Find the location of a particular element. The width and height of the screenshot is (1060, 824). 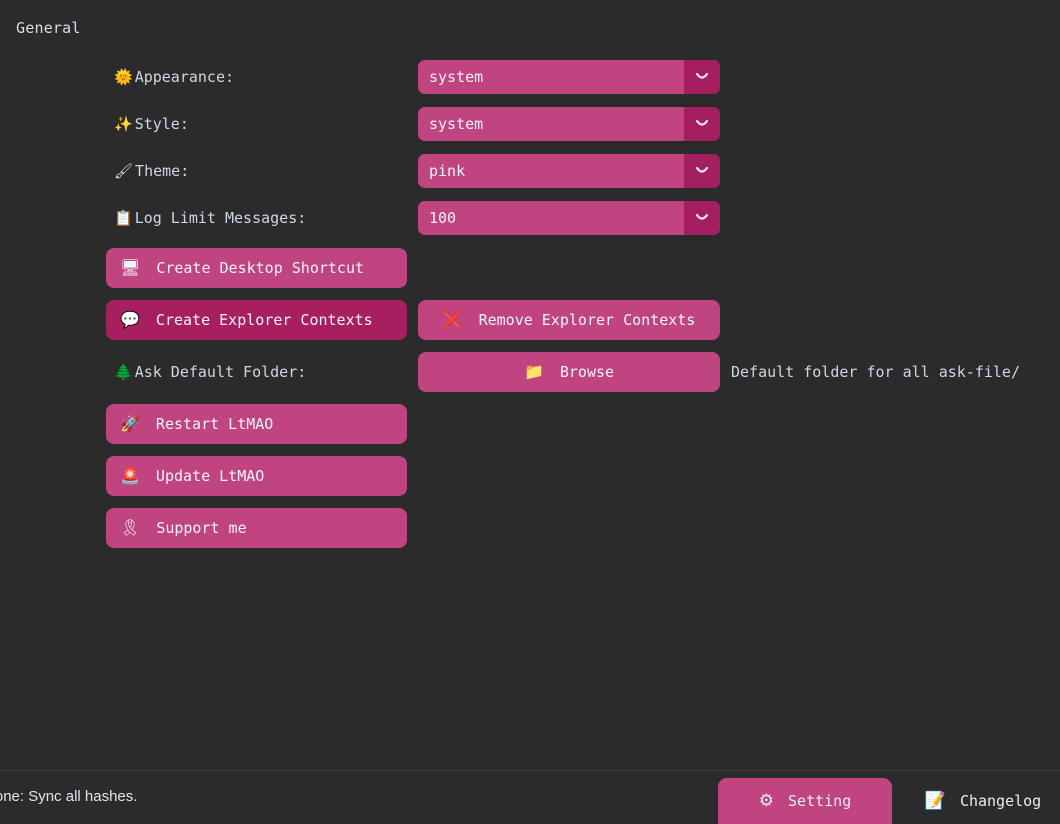

tab-changelog: 📝 Changelog is located at coordinates (983, 801).